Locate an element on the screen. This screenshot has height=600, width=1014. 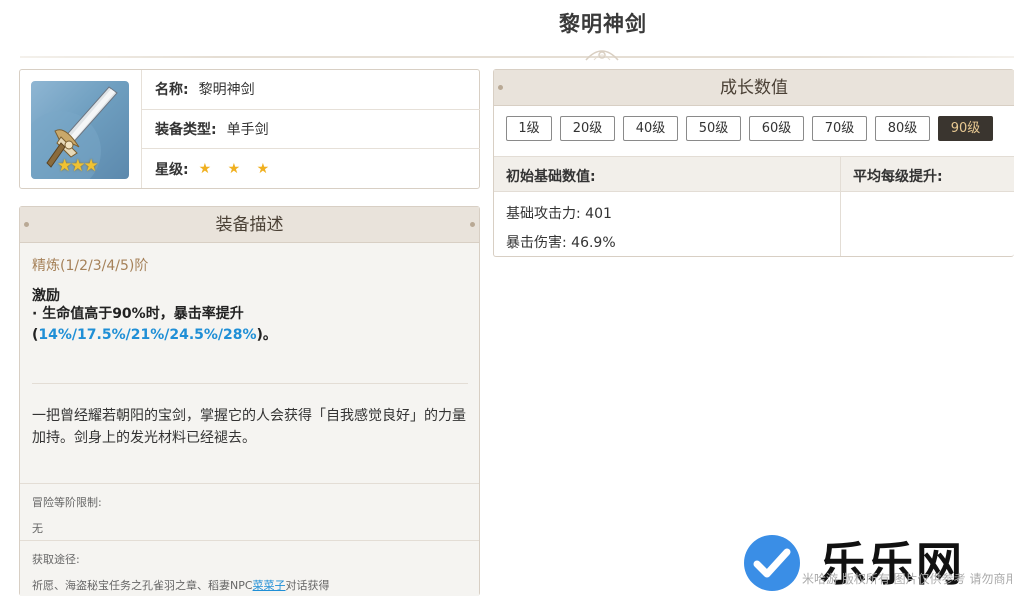
passive-values: 14%/17.5%/21%/24.5%/28% is located at coordinates (147, 335).